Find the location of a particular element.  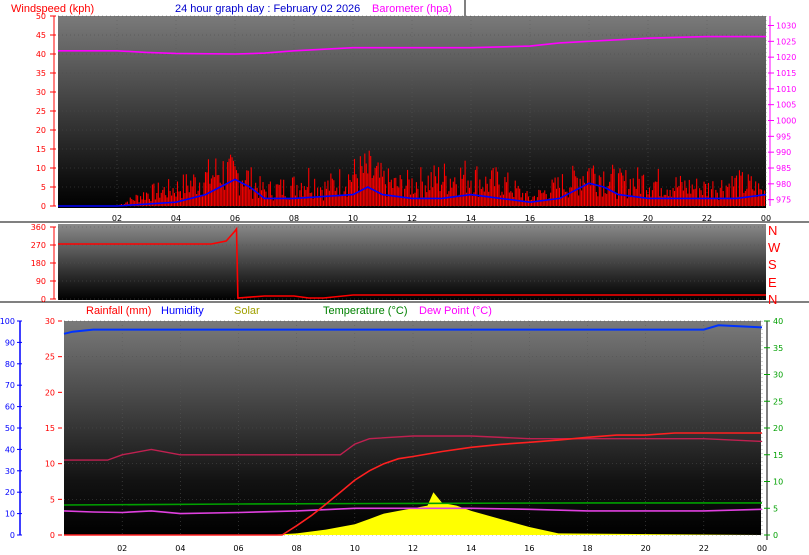

rain-y-tick: 20 is located at coordinates (50, 392).